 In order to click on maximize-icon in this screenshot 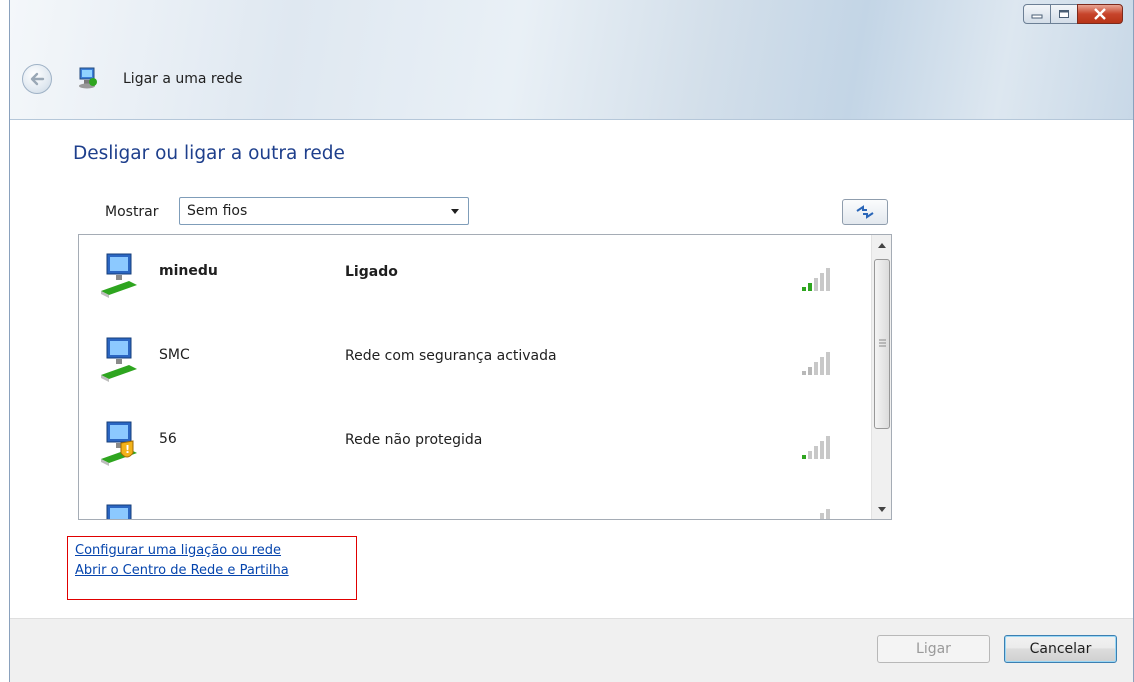, I will do `click(1064, 14)`.